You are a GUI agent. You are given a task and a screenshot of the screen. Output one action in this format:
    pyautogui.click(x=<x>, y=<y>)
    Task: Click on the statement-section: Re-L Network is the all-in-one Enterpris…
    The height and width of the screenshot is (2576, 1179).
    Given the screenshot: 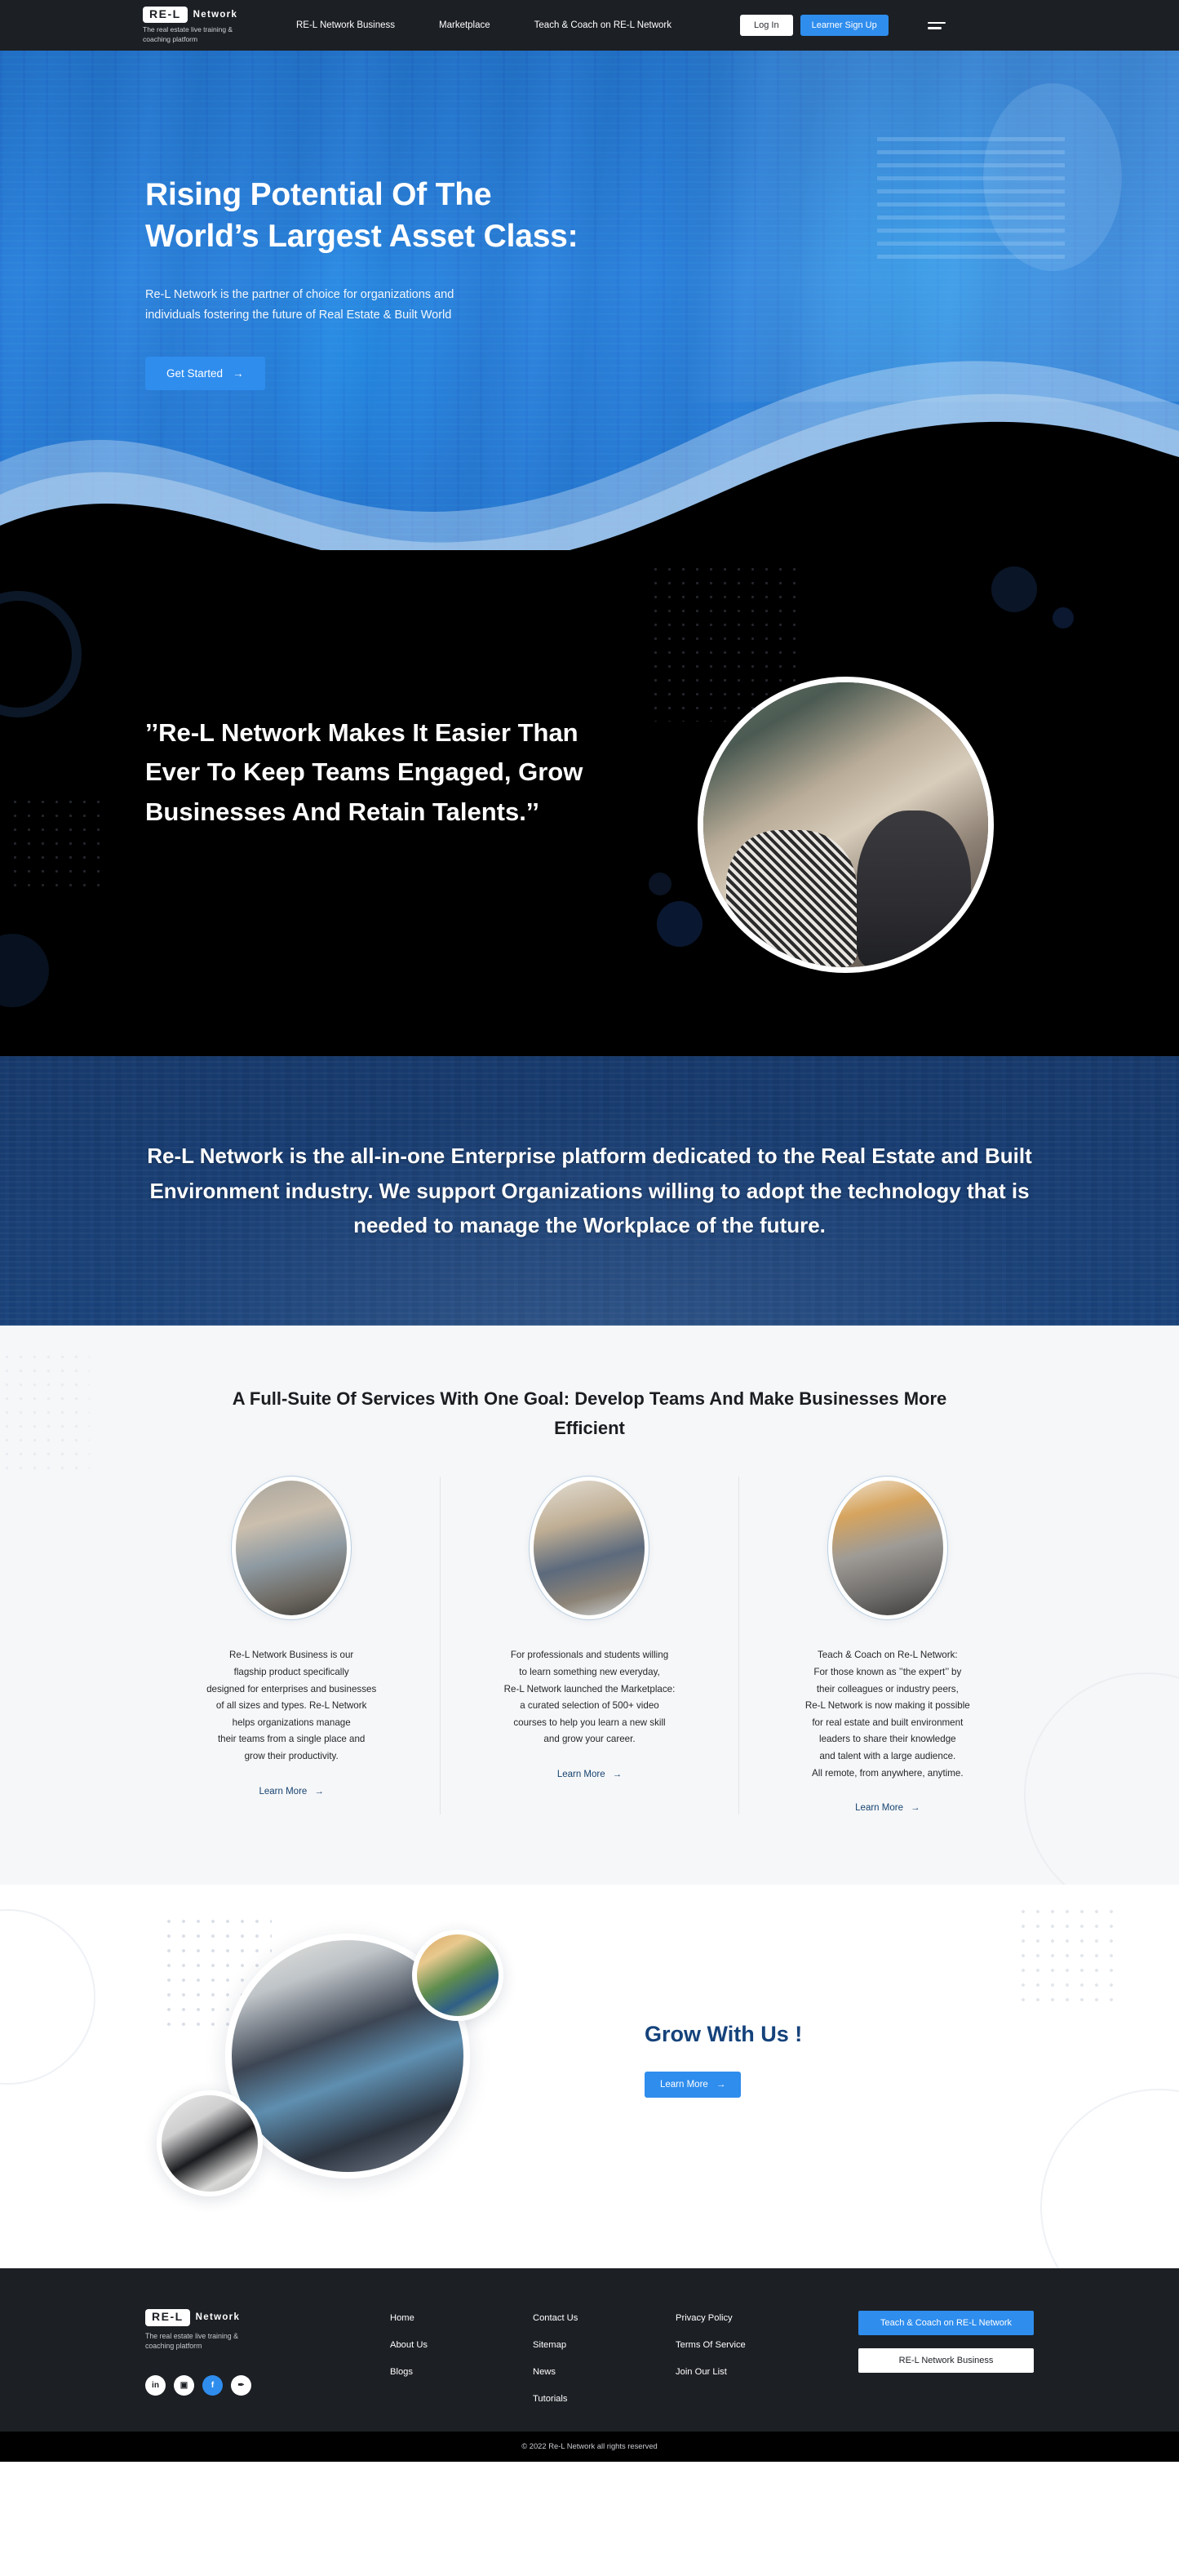 What is the action you would take?
    pyautogui.click(x=589, y=1191)
    